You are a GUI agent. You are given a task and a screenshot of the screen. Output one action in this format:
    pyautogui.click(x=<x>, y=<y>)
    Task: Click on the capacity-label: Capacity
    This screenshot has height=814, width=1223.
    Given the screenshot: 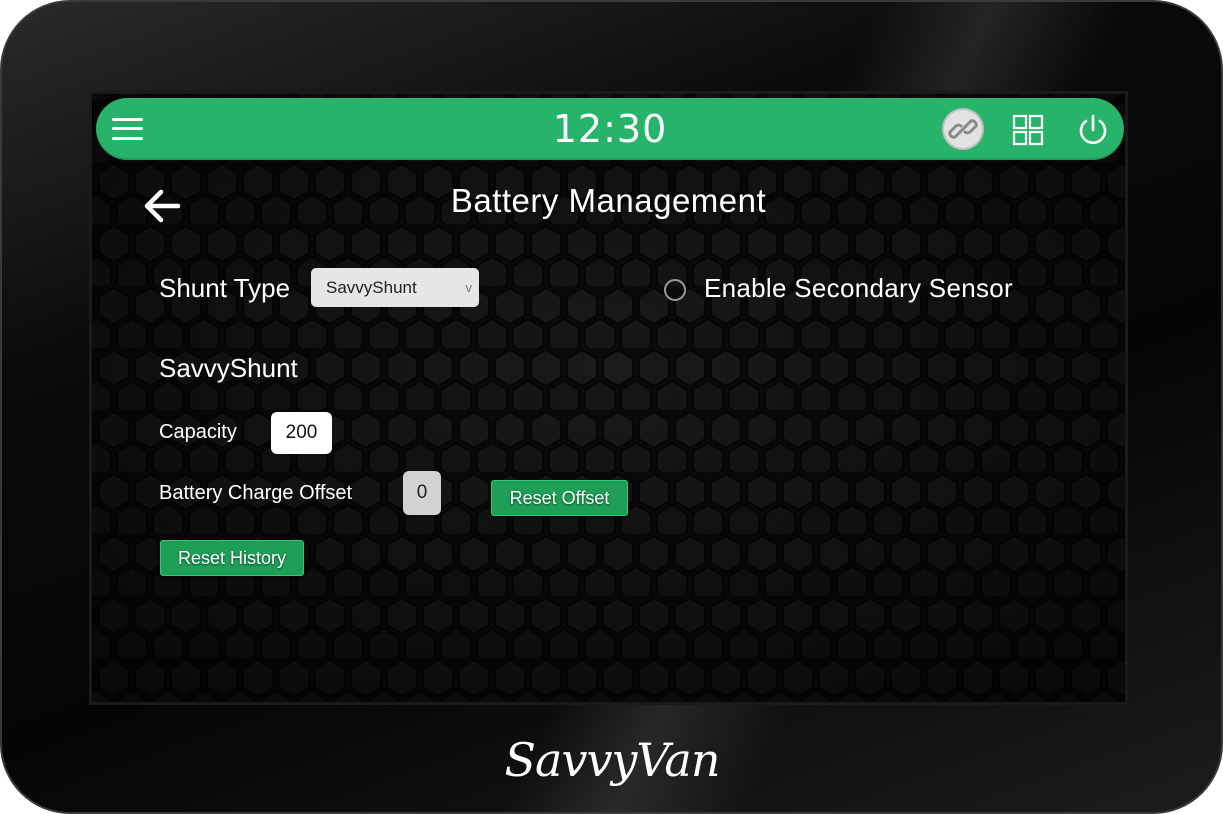 What is the action you would take?
    pyautogui.click(x=198, y=432)
    